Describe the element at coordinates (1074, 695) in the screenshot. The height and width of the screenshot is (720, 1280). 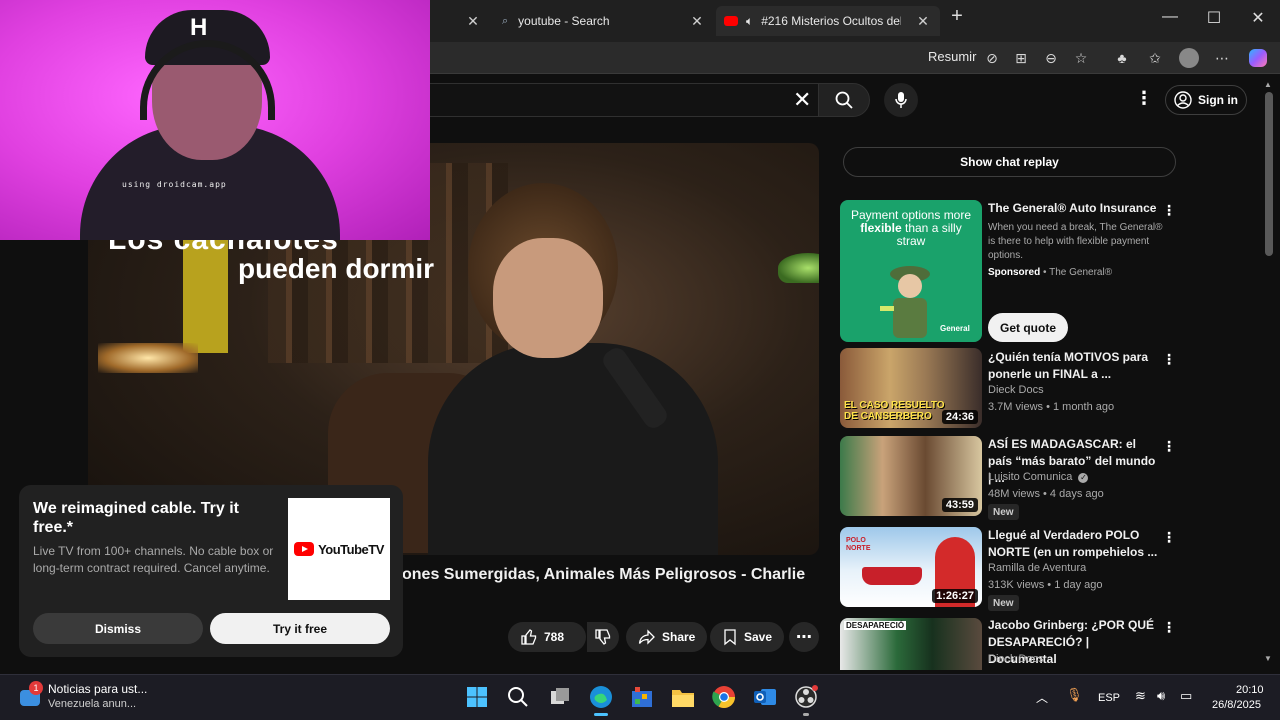
I see `microphone-tray-icon: 🎙︎` at that location.